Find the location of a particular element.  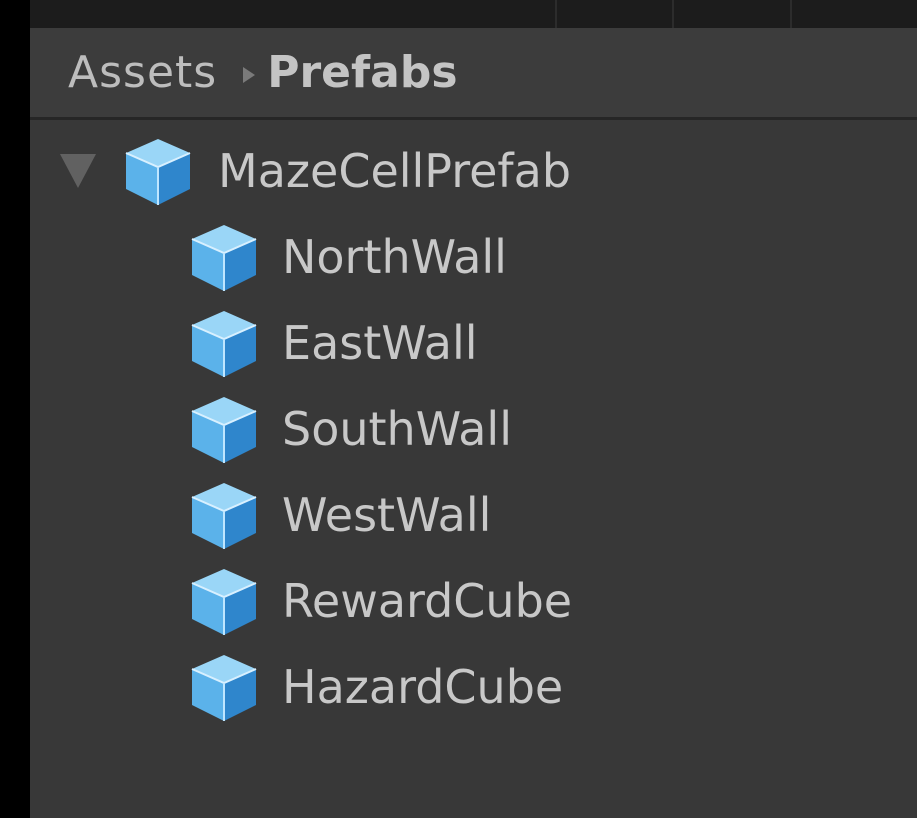

tree-item-label: RewardCube is located at coordinates (427, 601).